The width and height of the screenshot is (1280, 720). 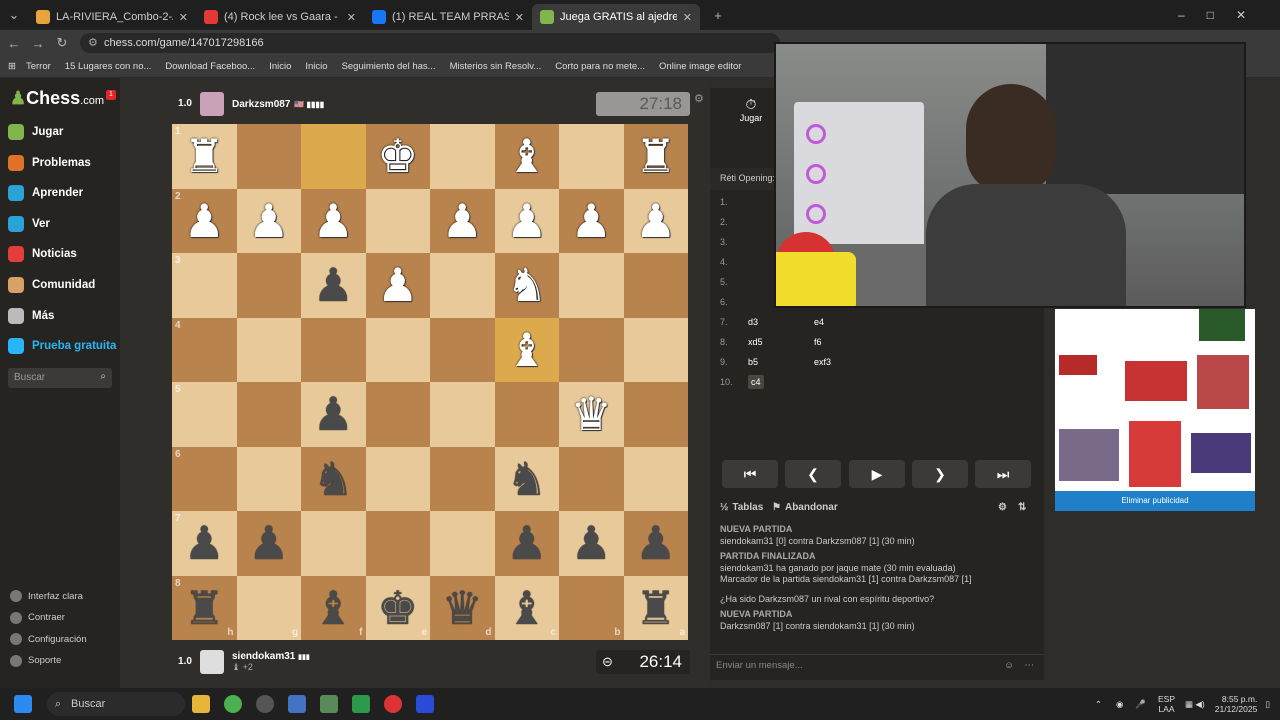 What do you see at coordinates (805, 507) in the screenshot?
I see `resign-button: ⚑ Abandonar` at bounding box center [805, 507].